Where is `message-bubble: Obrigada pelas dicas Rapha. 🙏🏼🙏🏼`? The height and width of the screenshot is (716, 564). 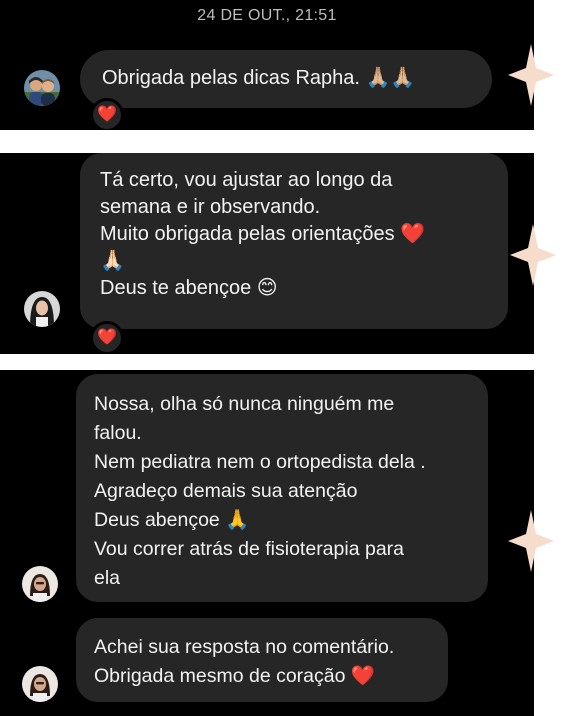
message-bubble: Obrigada pelas dicas Rapha. 🙏🏼🙏🏼 is located at coordinates (286, 79).